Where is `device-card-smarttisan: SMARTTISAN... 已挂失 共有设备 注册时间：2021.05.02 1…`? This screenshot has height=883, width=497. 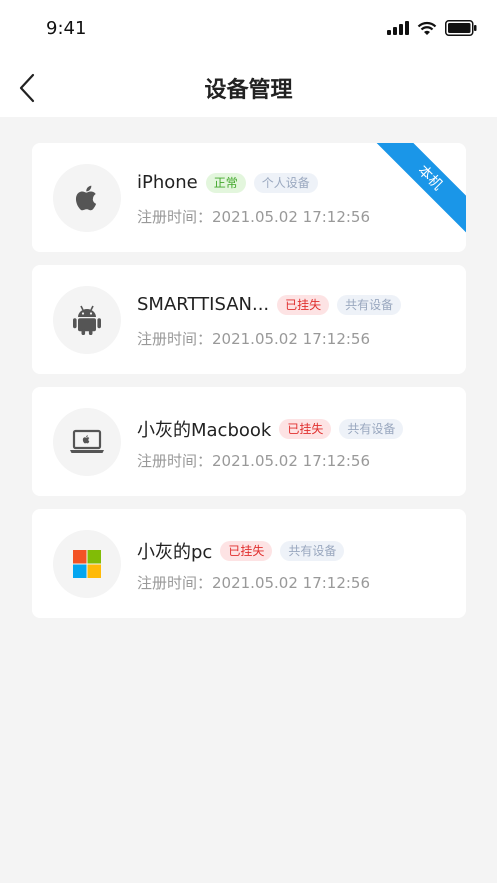 device-card-smarttisan: SMARTTISAN... 已挂失 共有设备 注册时间：2021.05.02 1… is located at coordinates (249, 319).